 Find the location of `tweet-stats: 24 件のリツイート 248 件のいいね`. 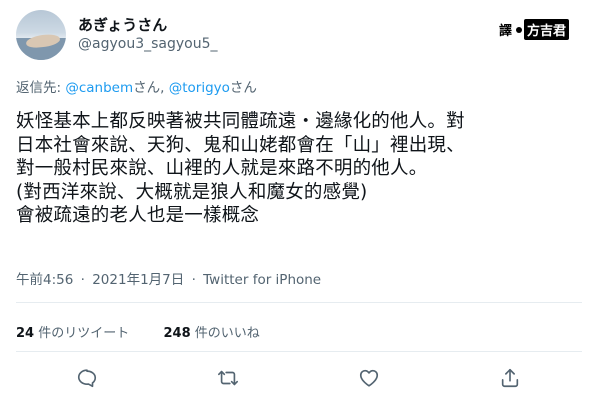

tweet-stats: 24 件のリツイート 248 件のいいね is located at coordinates (138, 331).